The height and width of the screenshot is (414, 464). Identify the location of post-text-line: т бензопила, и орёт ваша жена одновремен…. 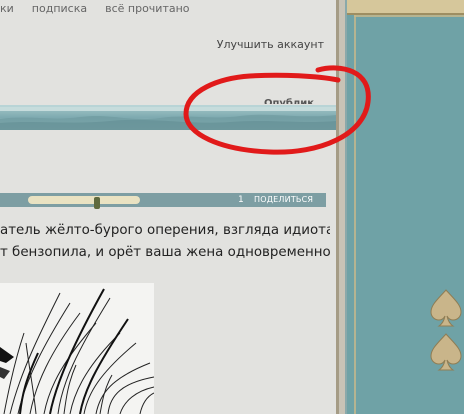
(165, 252).